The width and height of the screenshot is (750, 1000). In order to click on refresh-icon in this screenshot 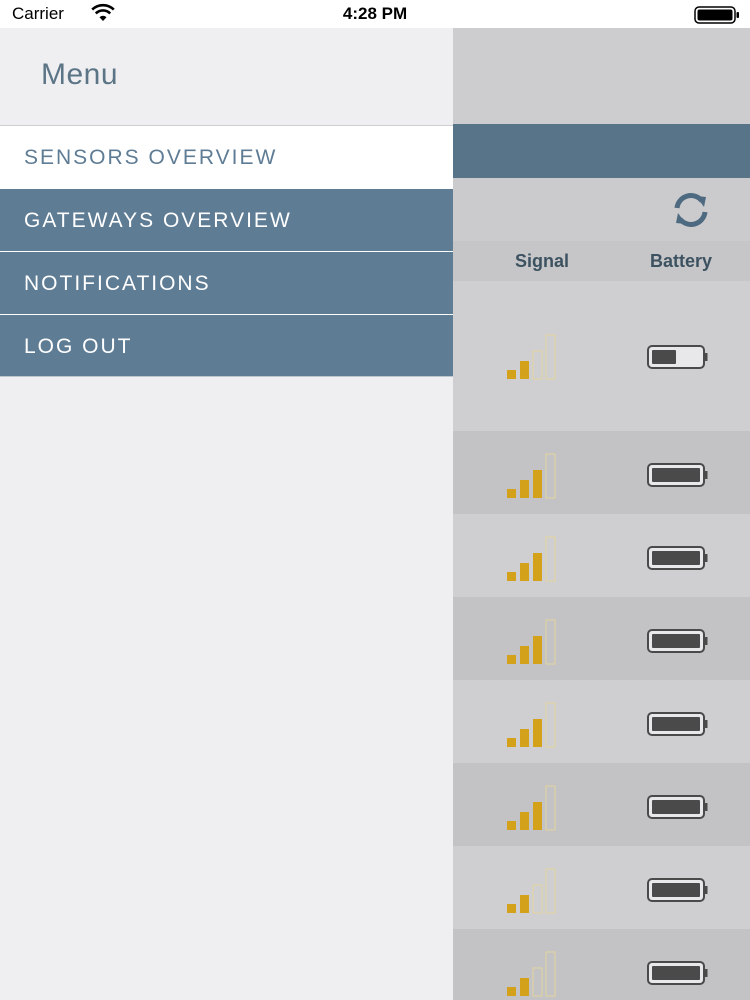, I will do `click(691, 212)`.